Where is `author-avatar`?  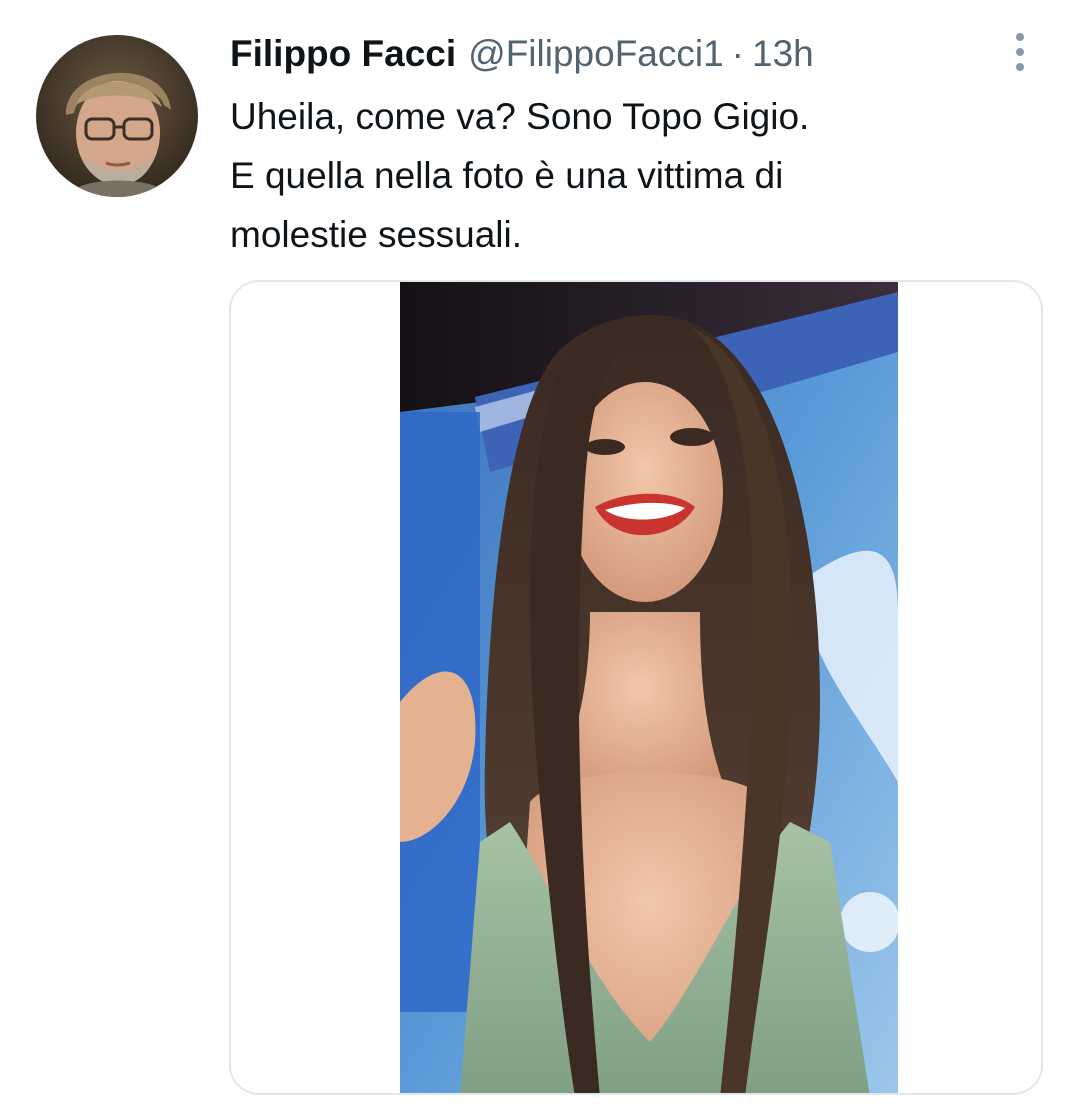
author-avatar is located at coordinates (117, 116).